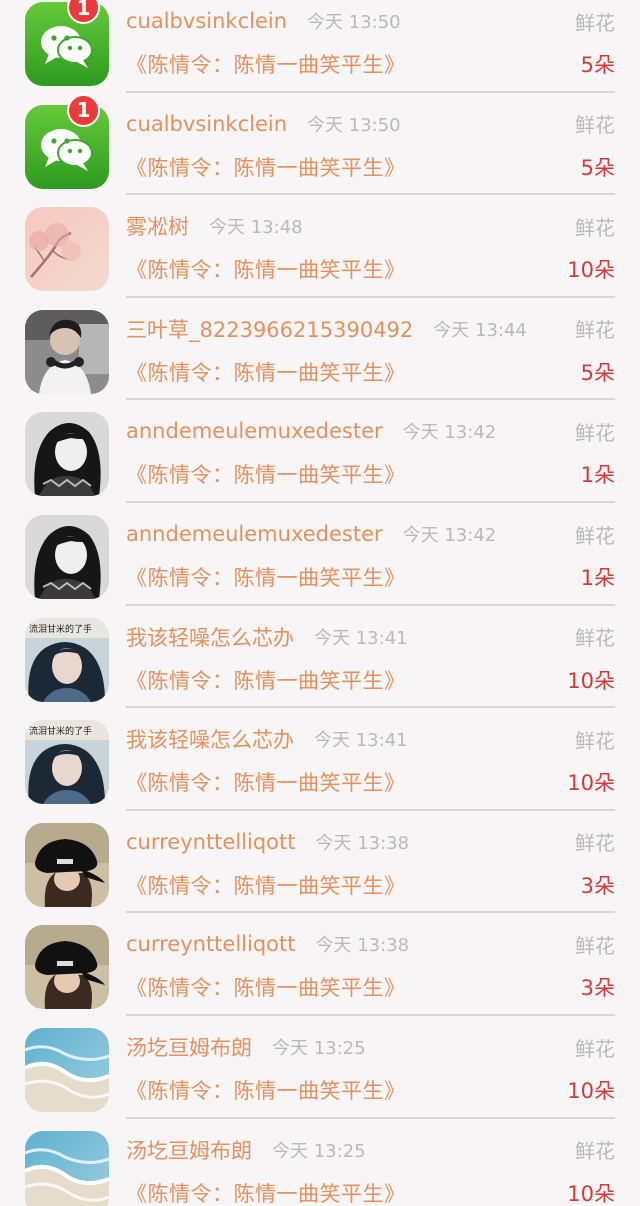  Describe the element at coordinates (361, 638) in the screenshot. I see `timestamp: 今天 13:41` at that location.